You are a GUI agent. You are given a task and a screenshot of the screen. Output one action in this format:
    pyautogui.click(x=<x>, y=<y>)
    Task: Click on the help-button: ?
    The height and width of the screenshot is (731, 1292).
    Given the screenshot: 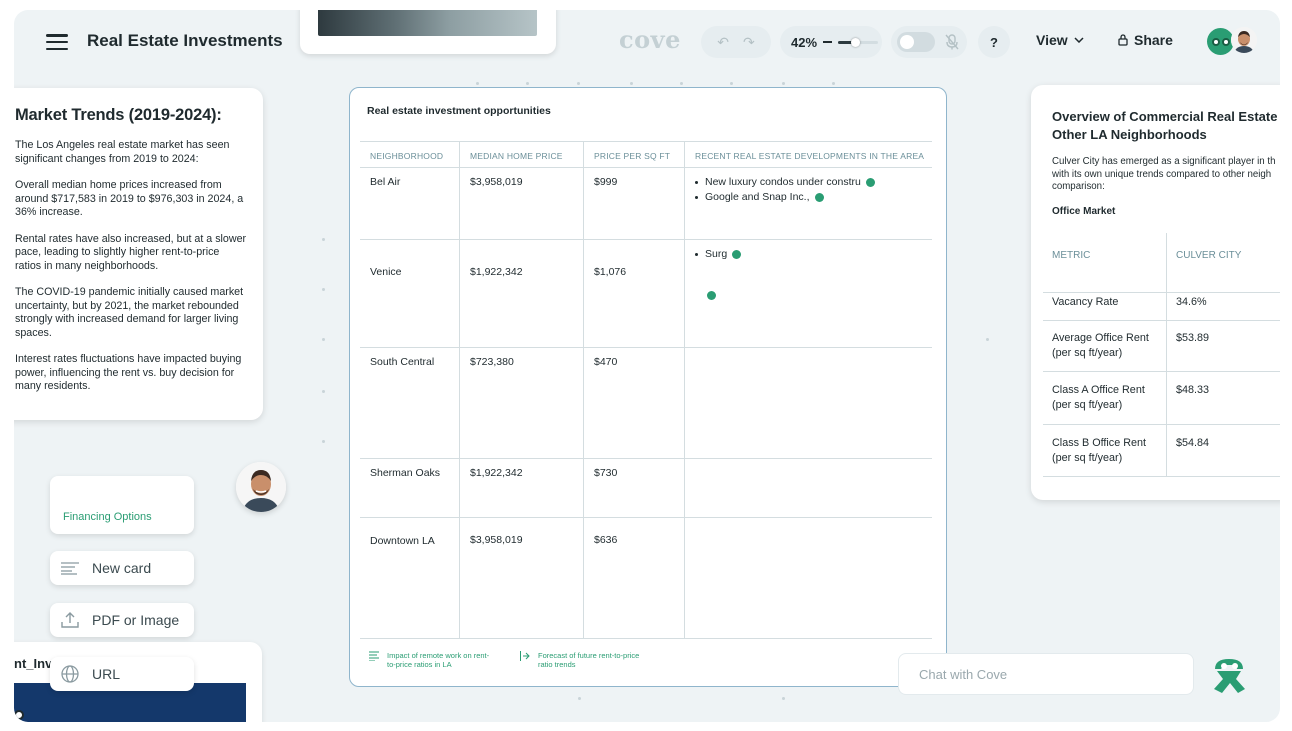 What is the action you would take?
    pyautogui.click(x=994, y=42)
    